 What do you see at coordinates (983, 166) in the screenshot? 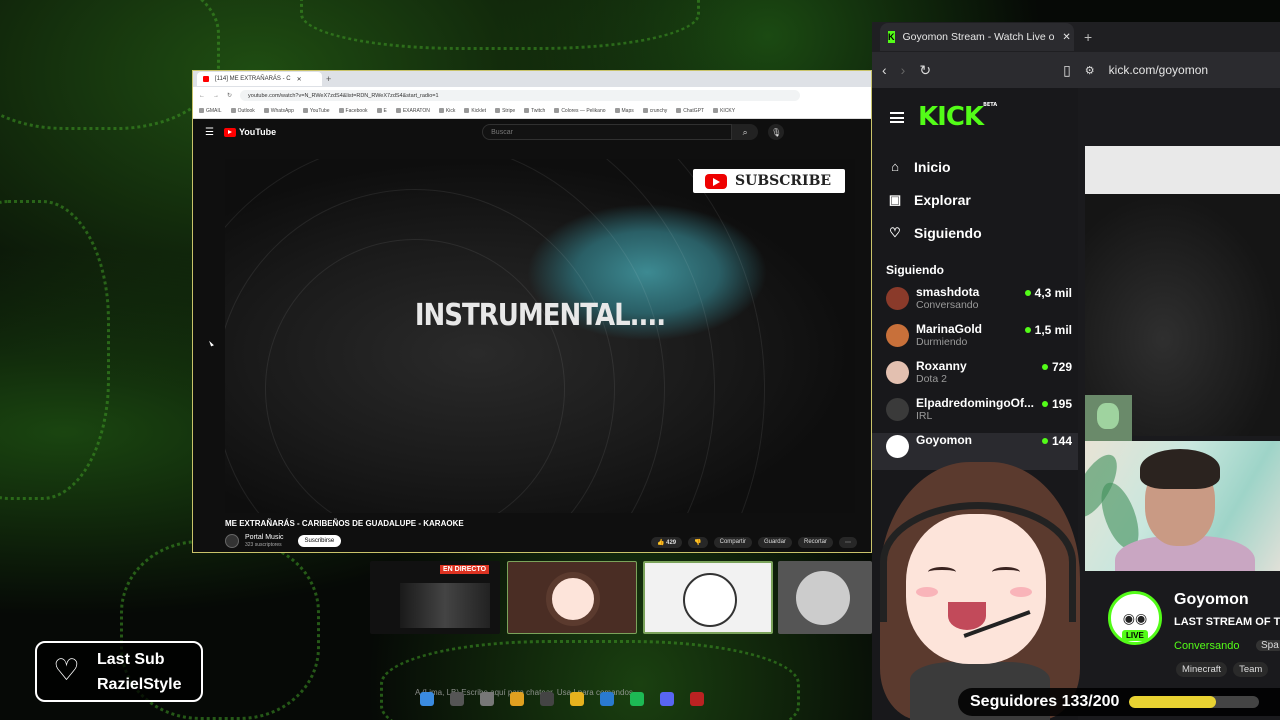
I see `nav-item-inicio: ⌂ Inicio` at bounding box center [983, 166].